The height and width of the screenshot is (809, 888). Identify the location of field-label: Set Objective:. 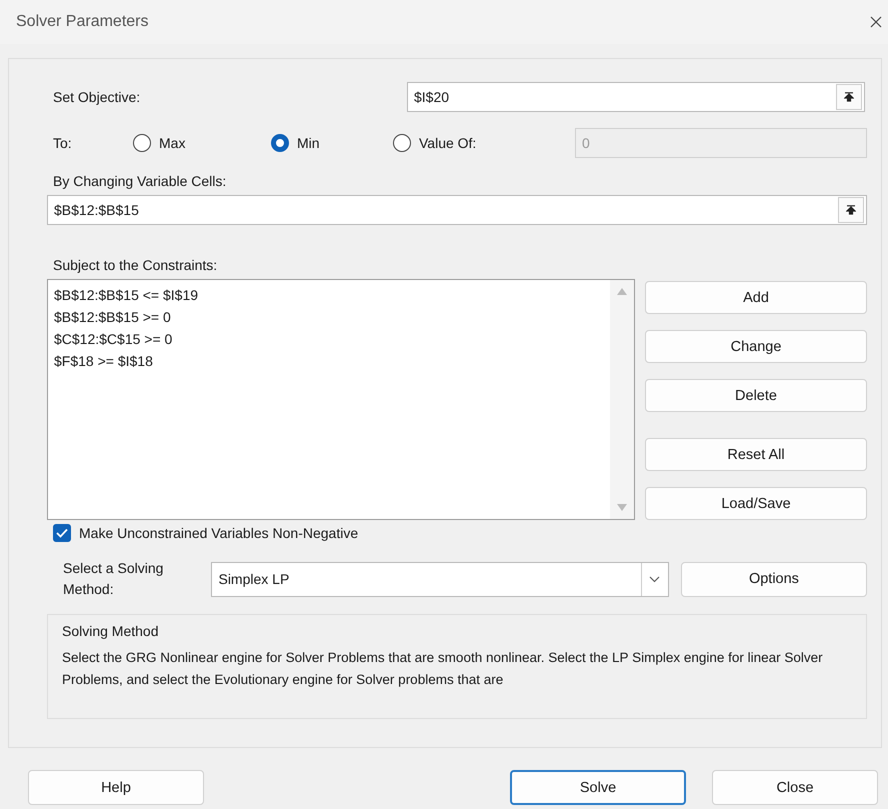
(97, 97).